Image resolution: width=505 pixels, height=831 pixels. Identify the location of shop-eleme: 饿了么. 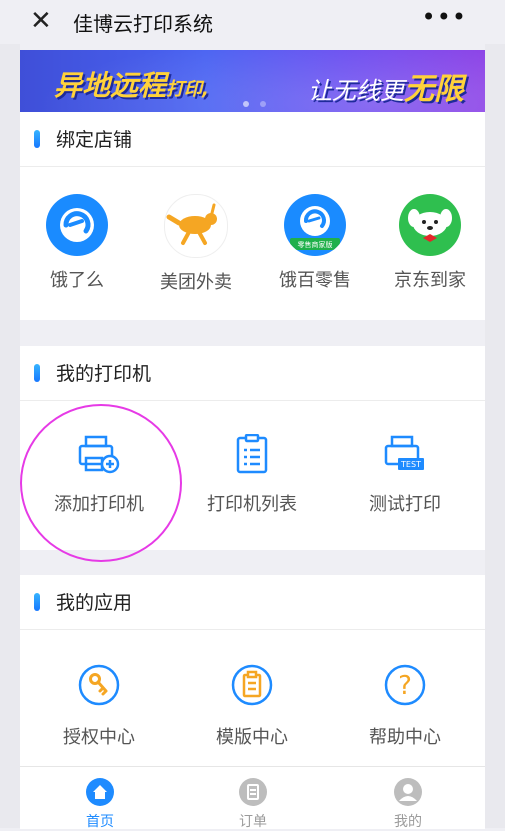
(77, 243).